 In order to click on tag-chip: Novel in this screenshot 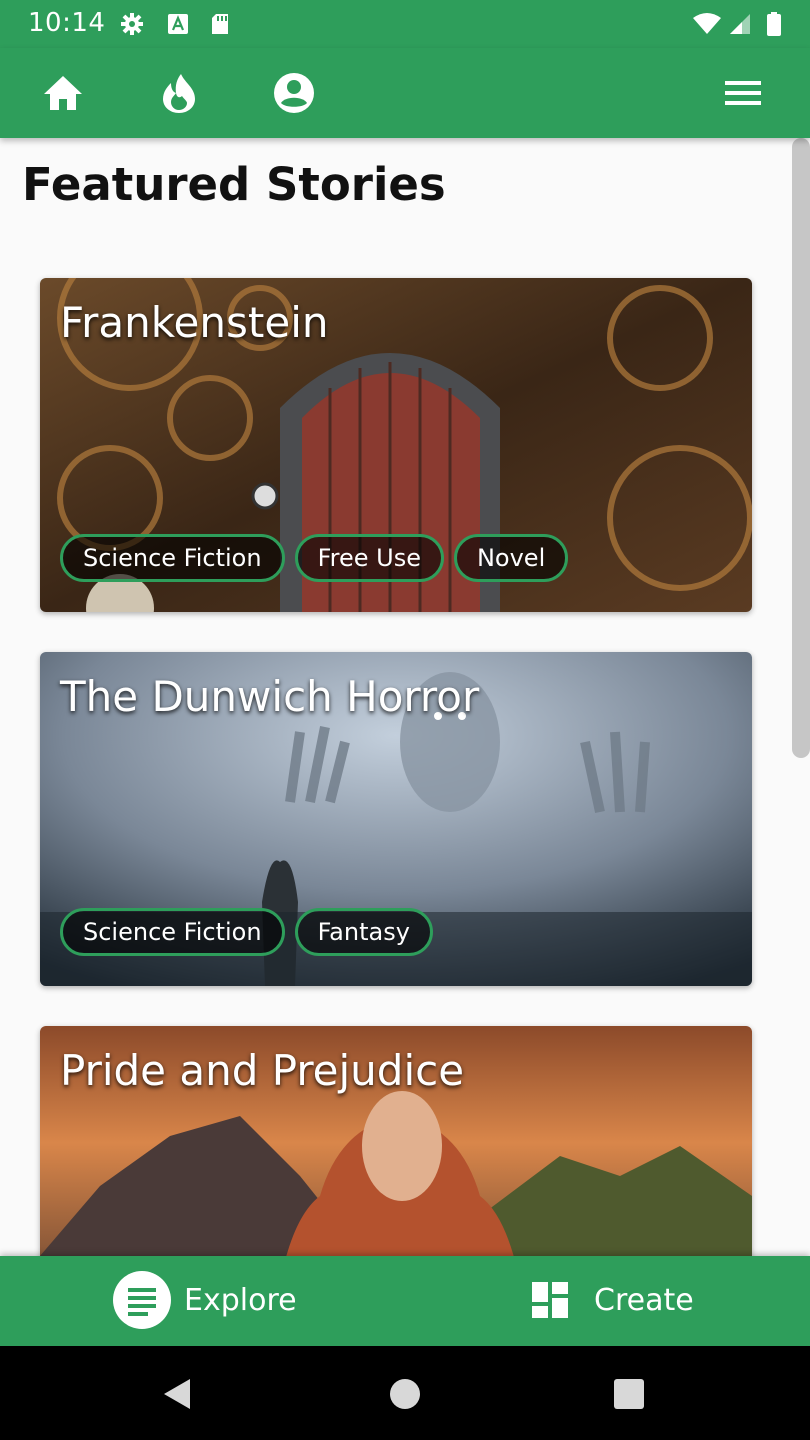, I will do `click(511, 558)`.